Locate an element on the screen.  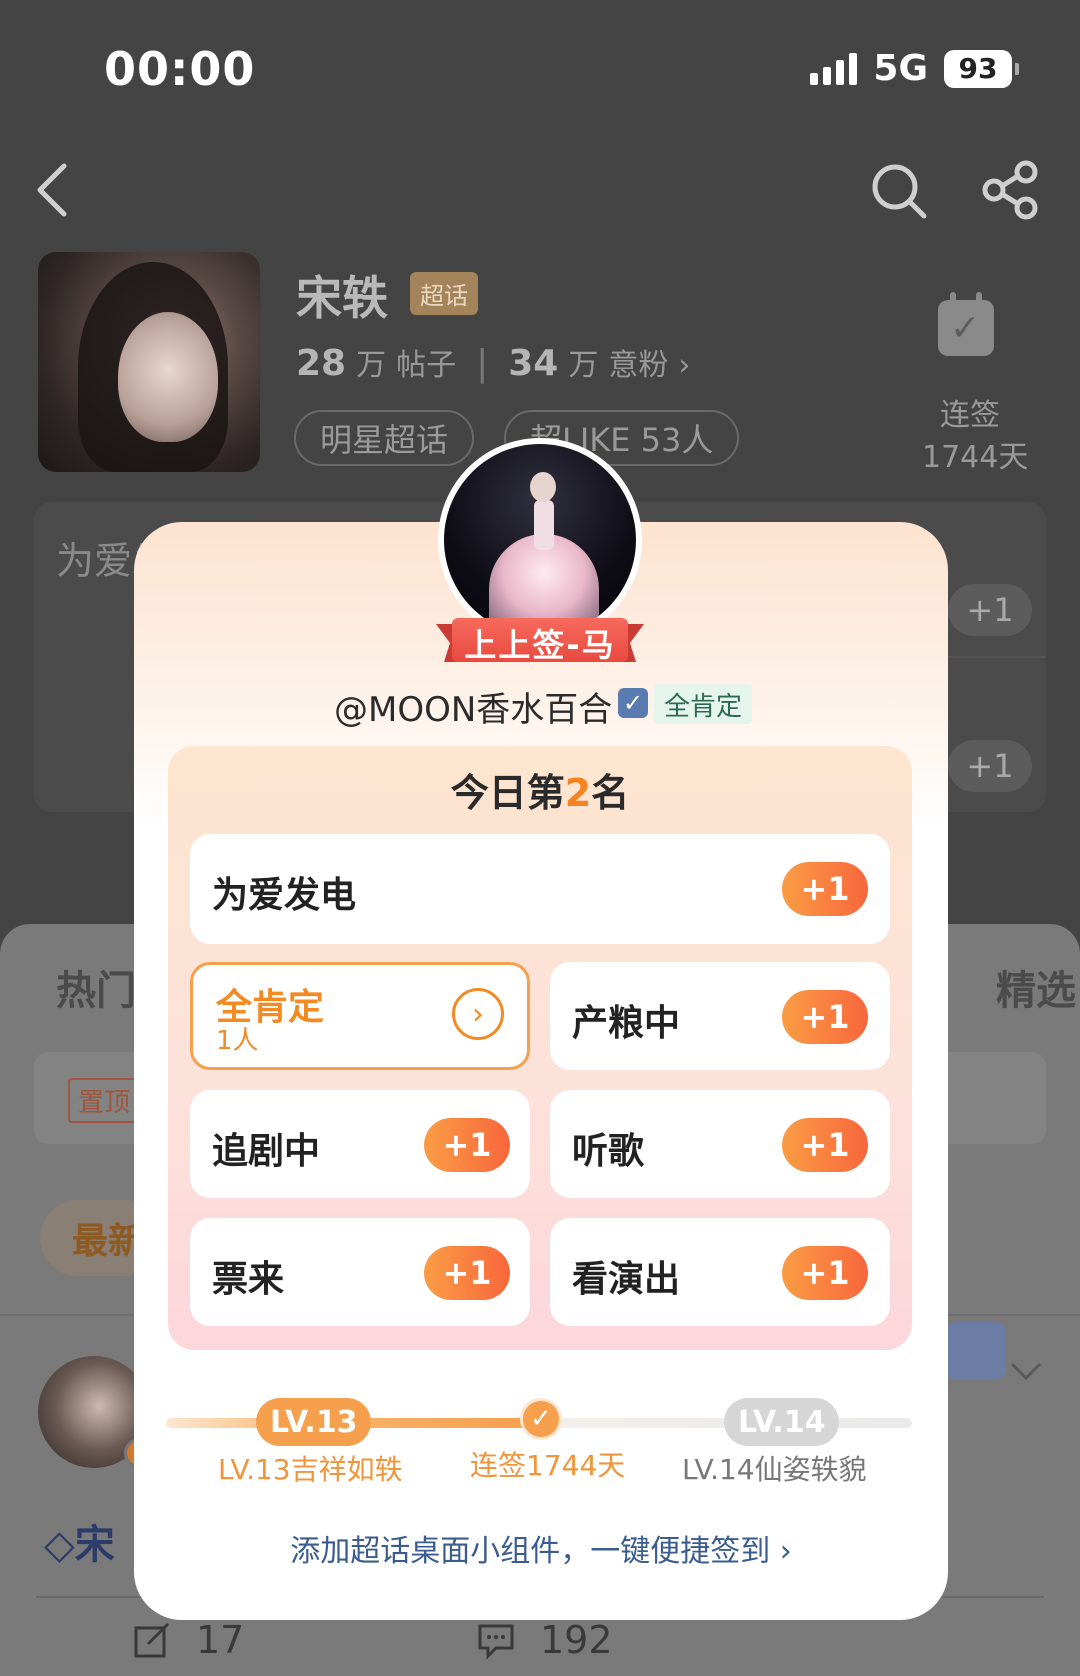
diamond-icon: ◇ is located at coordinates (59, 1545).